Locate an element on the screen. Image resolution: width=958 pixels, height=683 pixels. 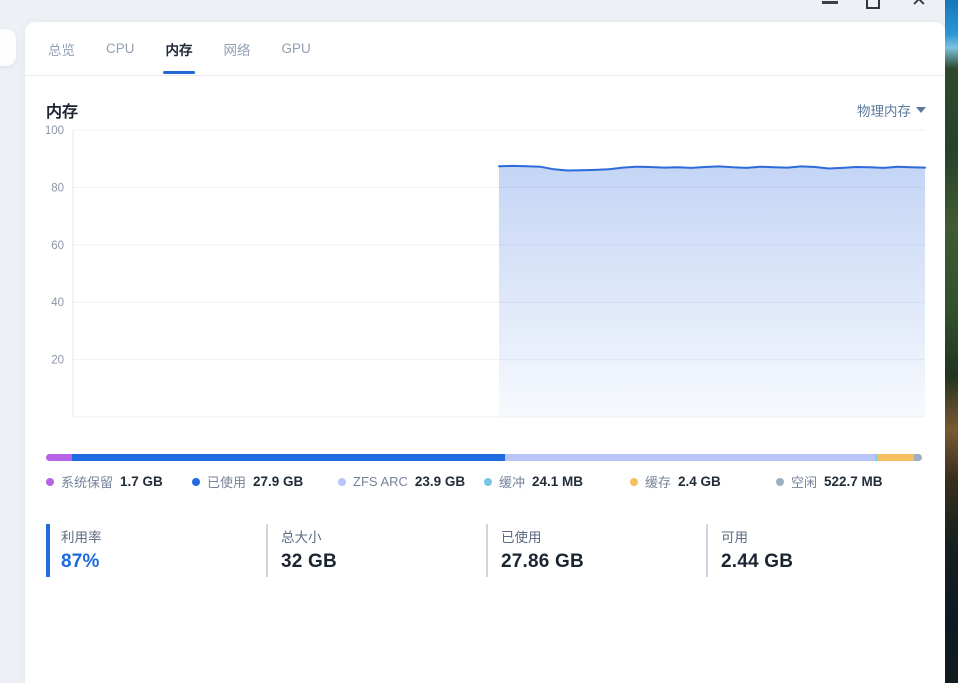
tab-网络: 网络 is located at coordinates (237, 49).